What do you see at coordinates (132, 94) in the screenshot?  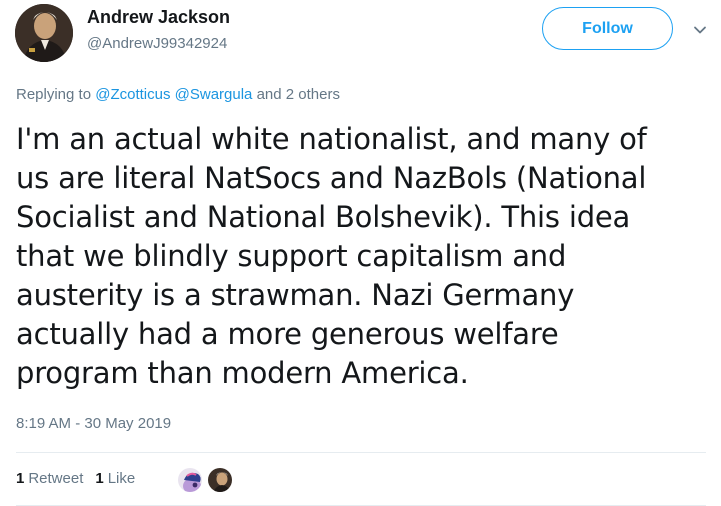 I see `mention-zcotticus: @Zcotticus` at bounding box center [132, 94].